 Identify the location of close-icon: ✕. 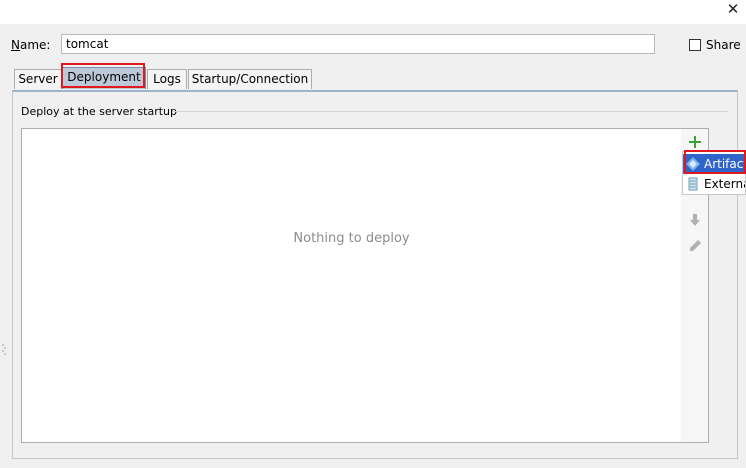
(733, 9).